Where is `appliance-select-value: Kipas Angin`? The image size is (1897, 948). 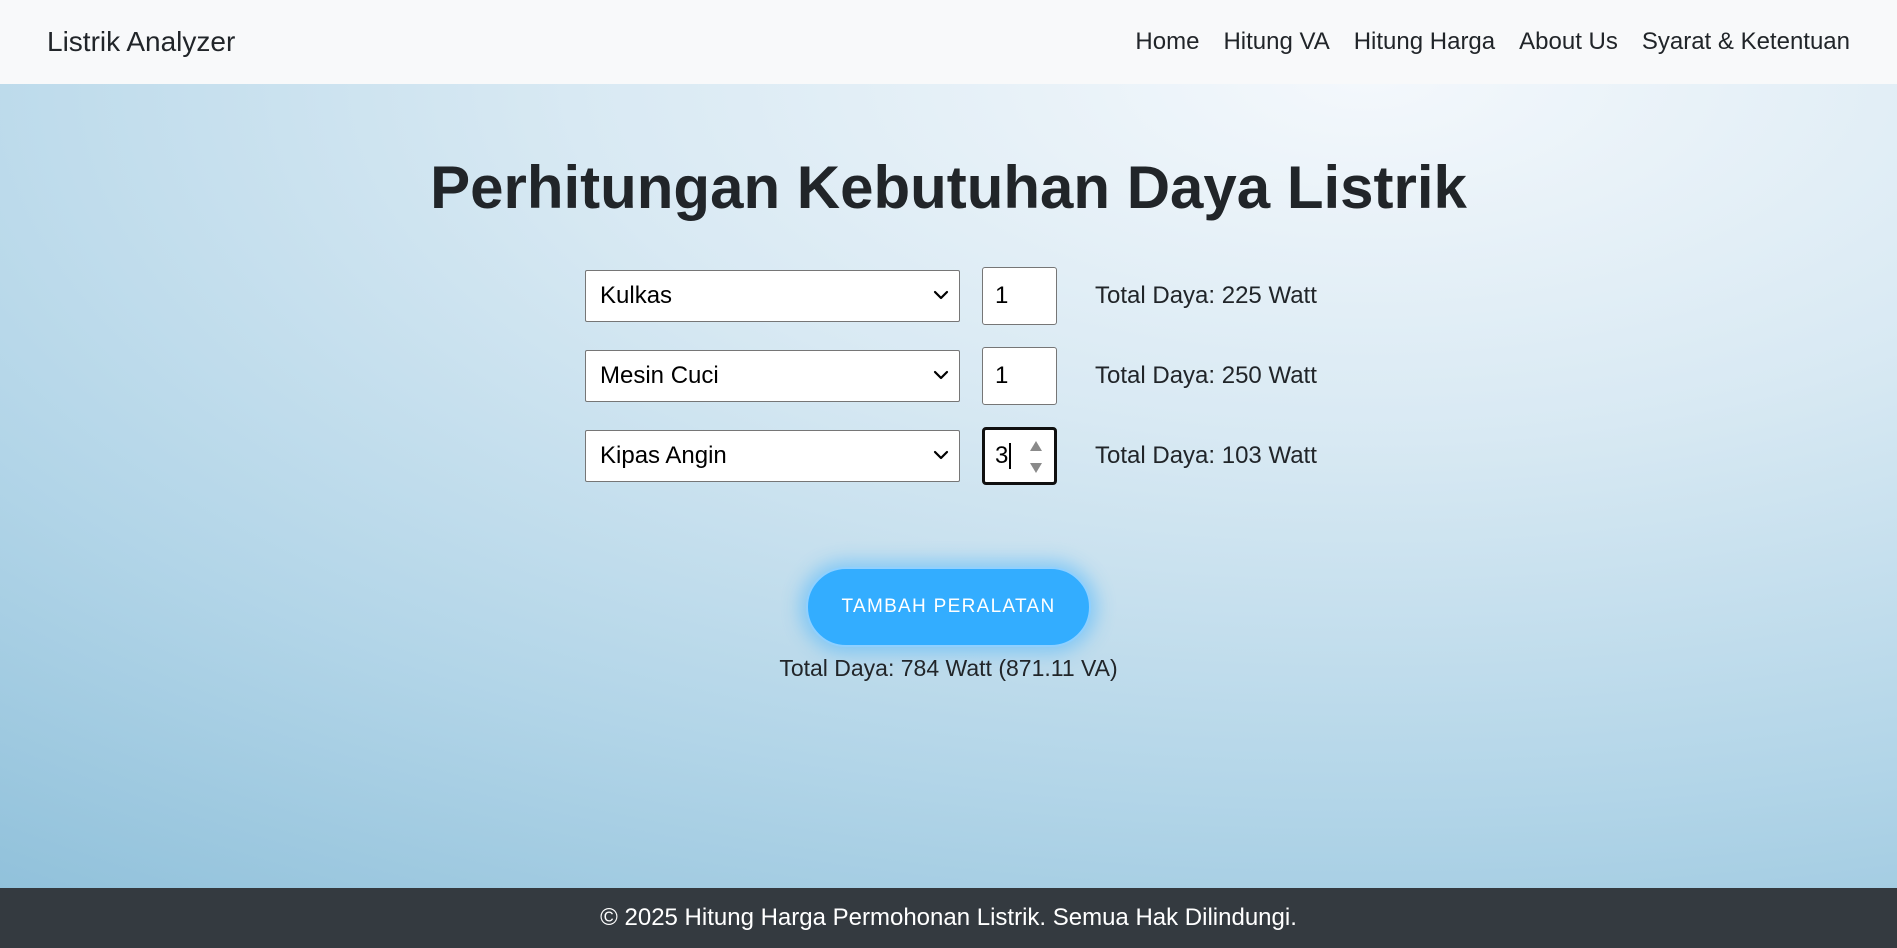 appliance-select-value: Kipas Angin is located at coordinates (663, 455).